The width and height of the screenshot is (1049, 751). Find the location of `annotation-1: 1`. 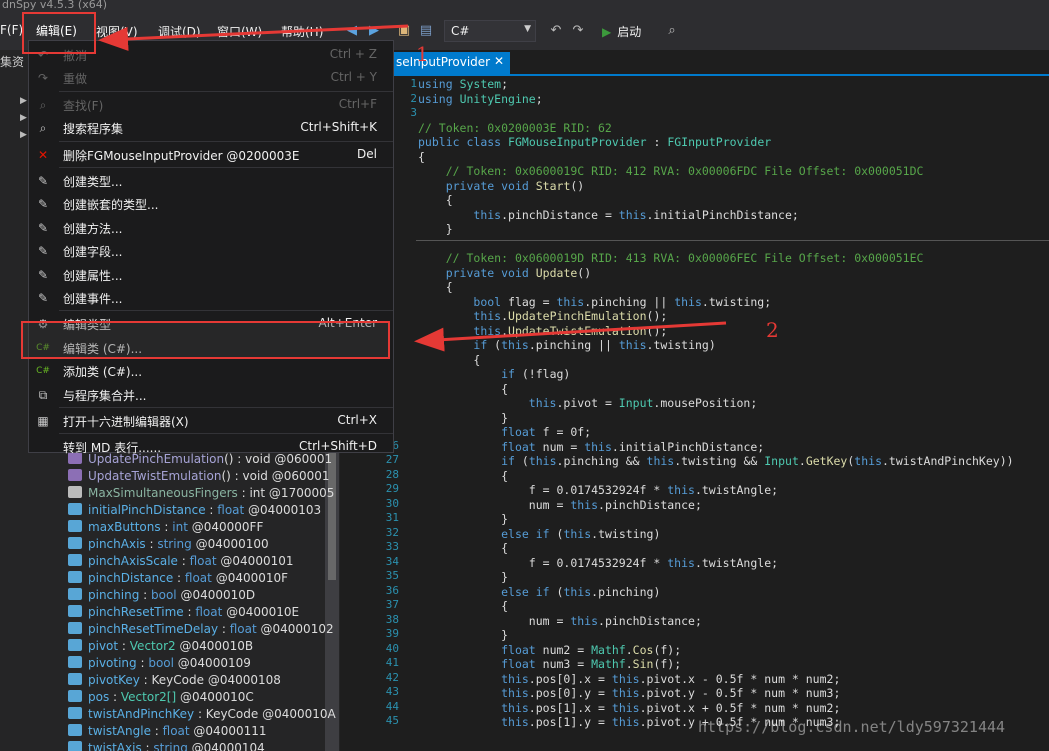

annotation-1: 1 is located at coordinates (422, 54).